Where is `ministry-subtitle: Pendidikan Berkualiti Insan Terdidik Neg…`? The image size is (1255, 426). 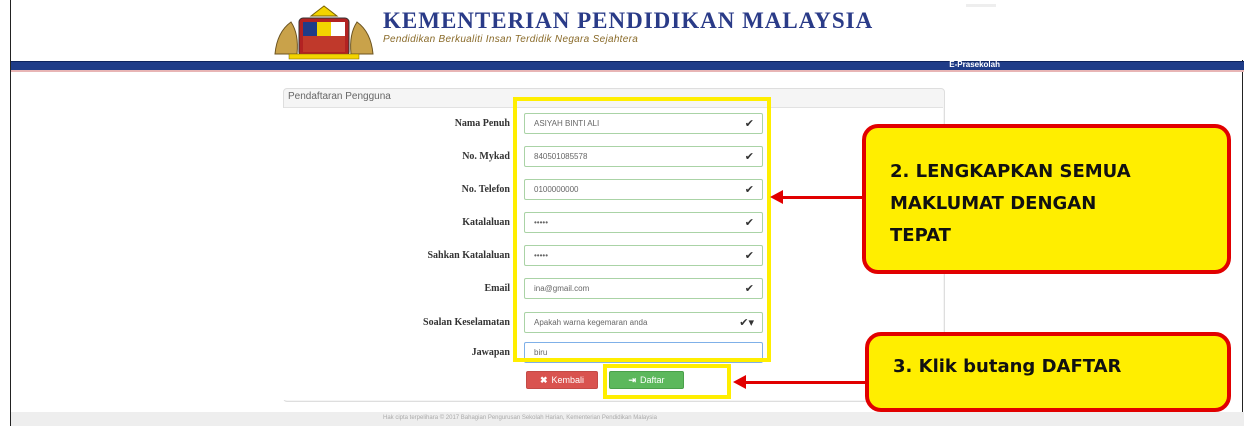
ministry-subtitle: Pendidikan Berkualiti Insan Terdidik Neg… is located at coordinates (511, 39).